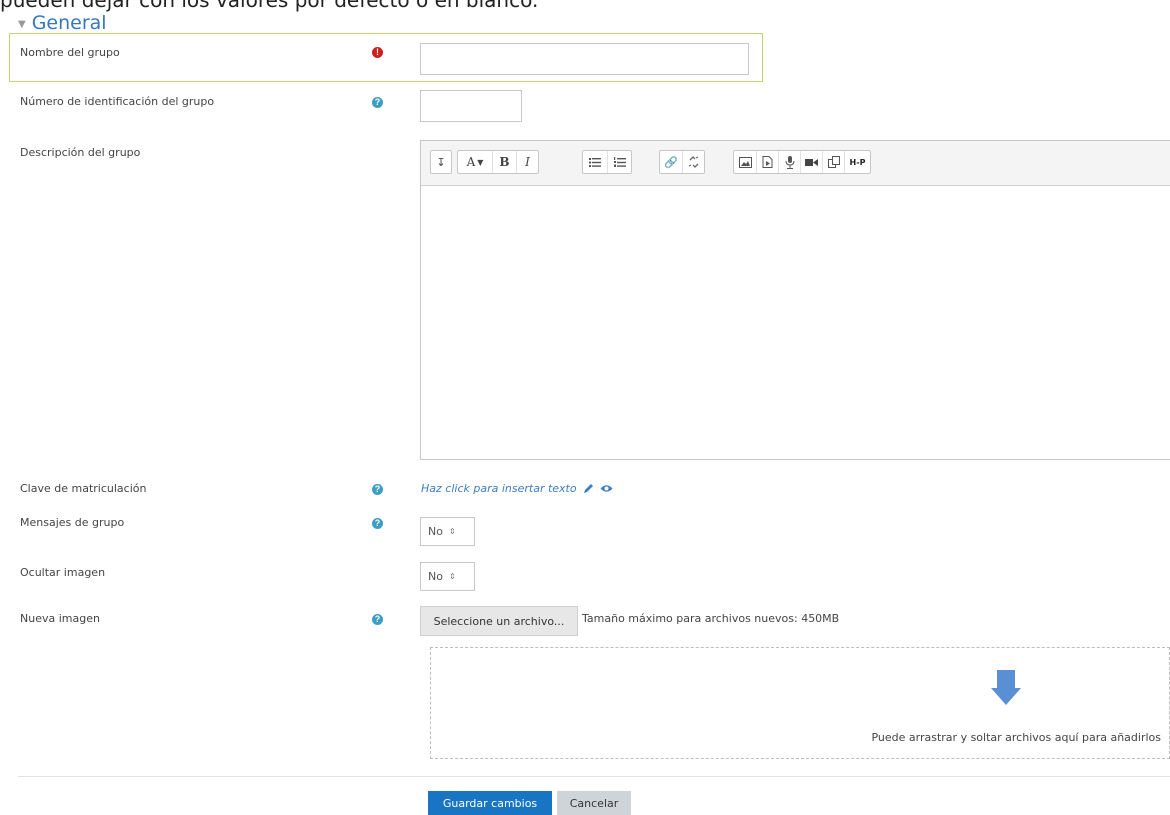  I want to click on dropdown-arrow-icon: ▼, so click(480, 162).